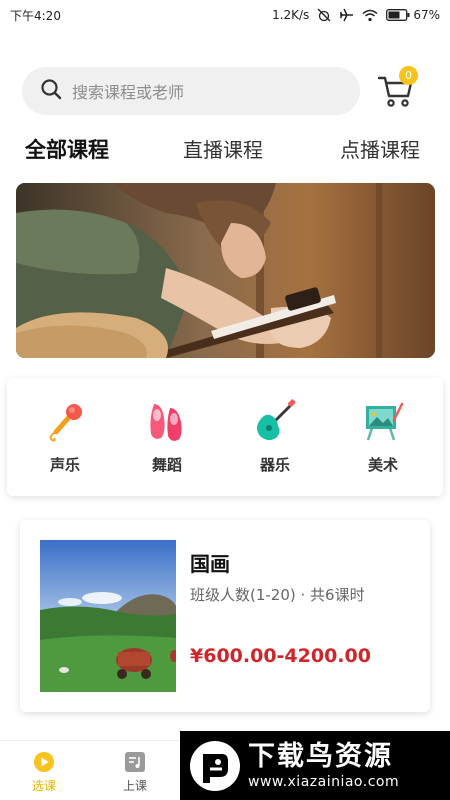 The height and width of the screenshot is (800, 450). I want to click on search-placeholder: 搜索课程或老师, so click(128, 92).